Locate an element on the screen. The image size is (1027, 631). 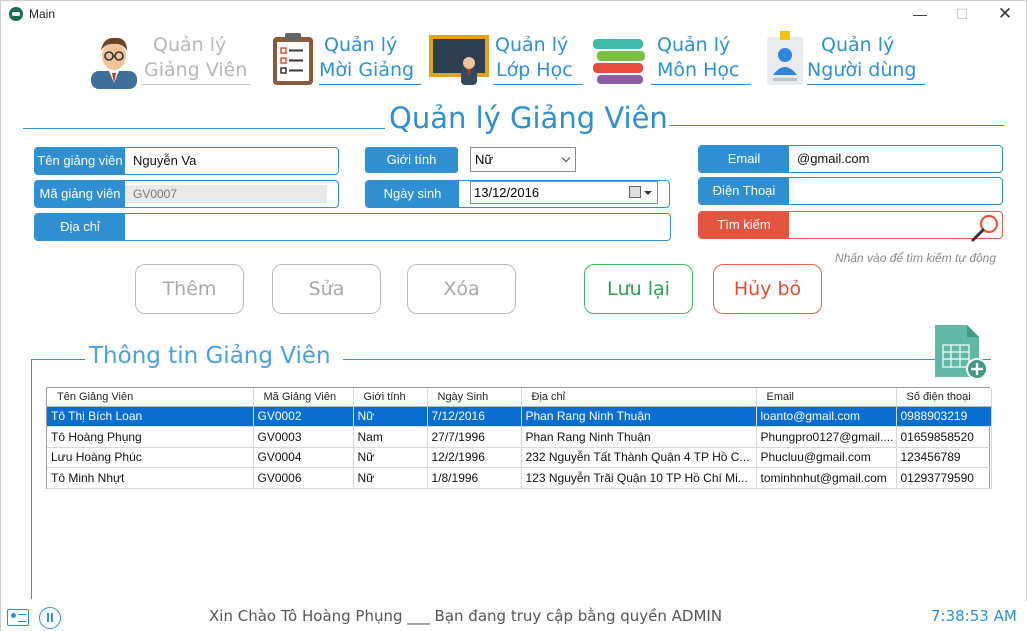
xoa-button: Xóa is located at coordinates (461, 289).